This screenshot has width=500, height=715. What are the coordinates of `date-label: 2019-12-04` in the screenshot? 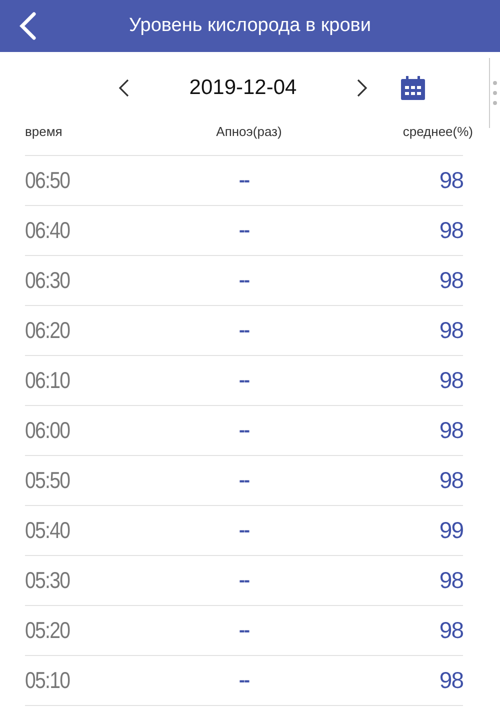 It's located at (243, 88).